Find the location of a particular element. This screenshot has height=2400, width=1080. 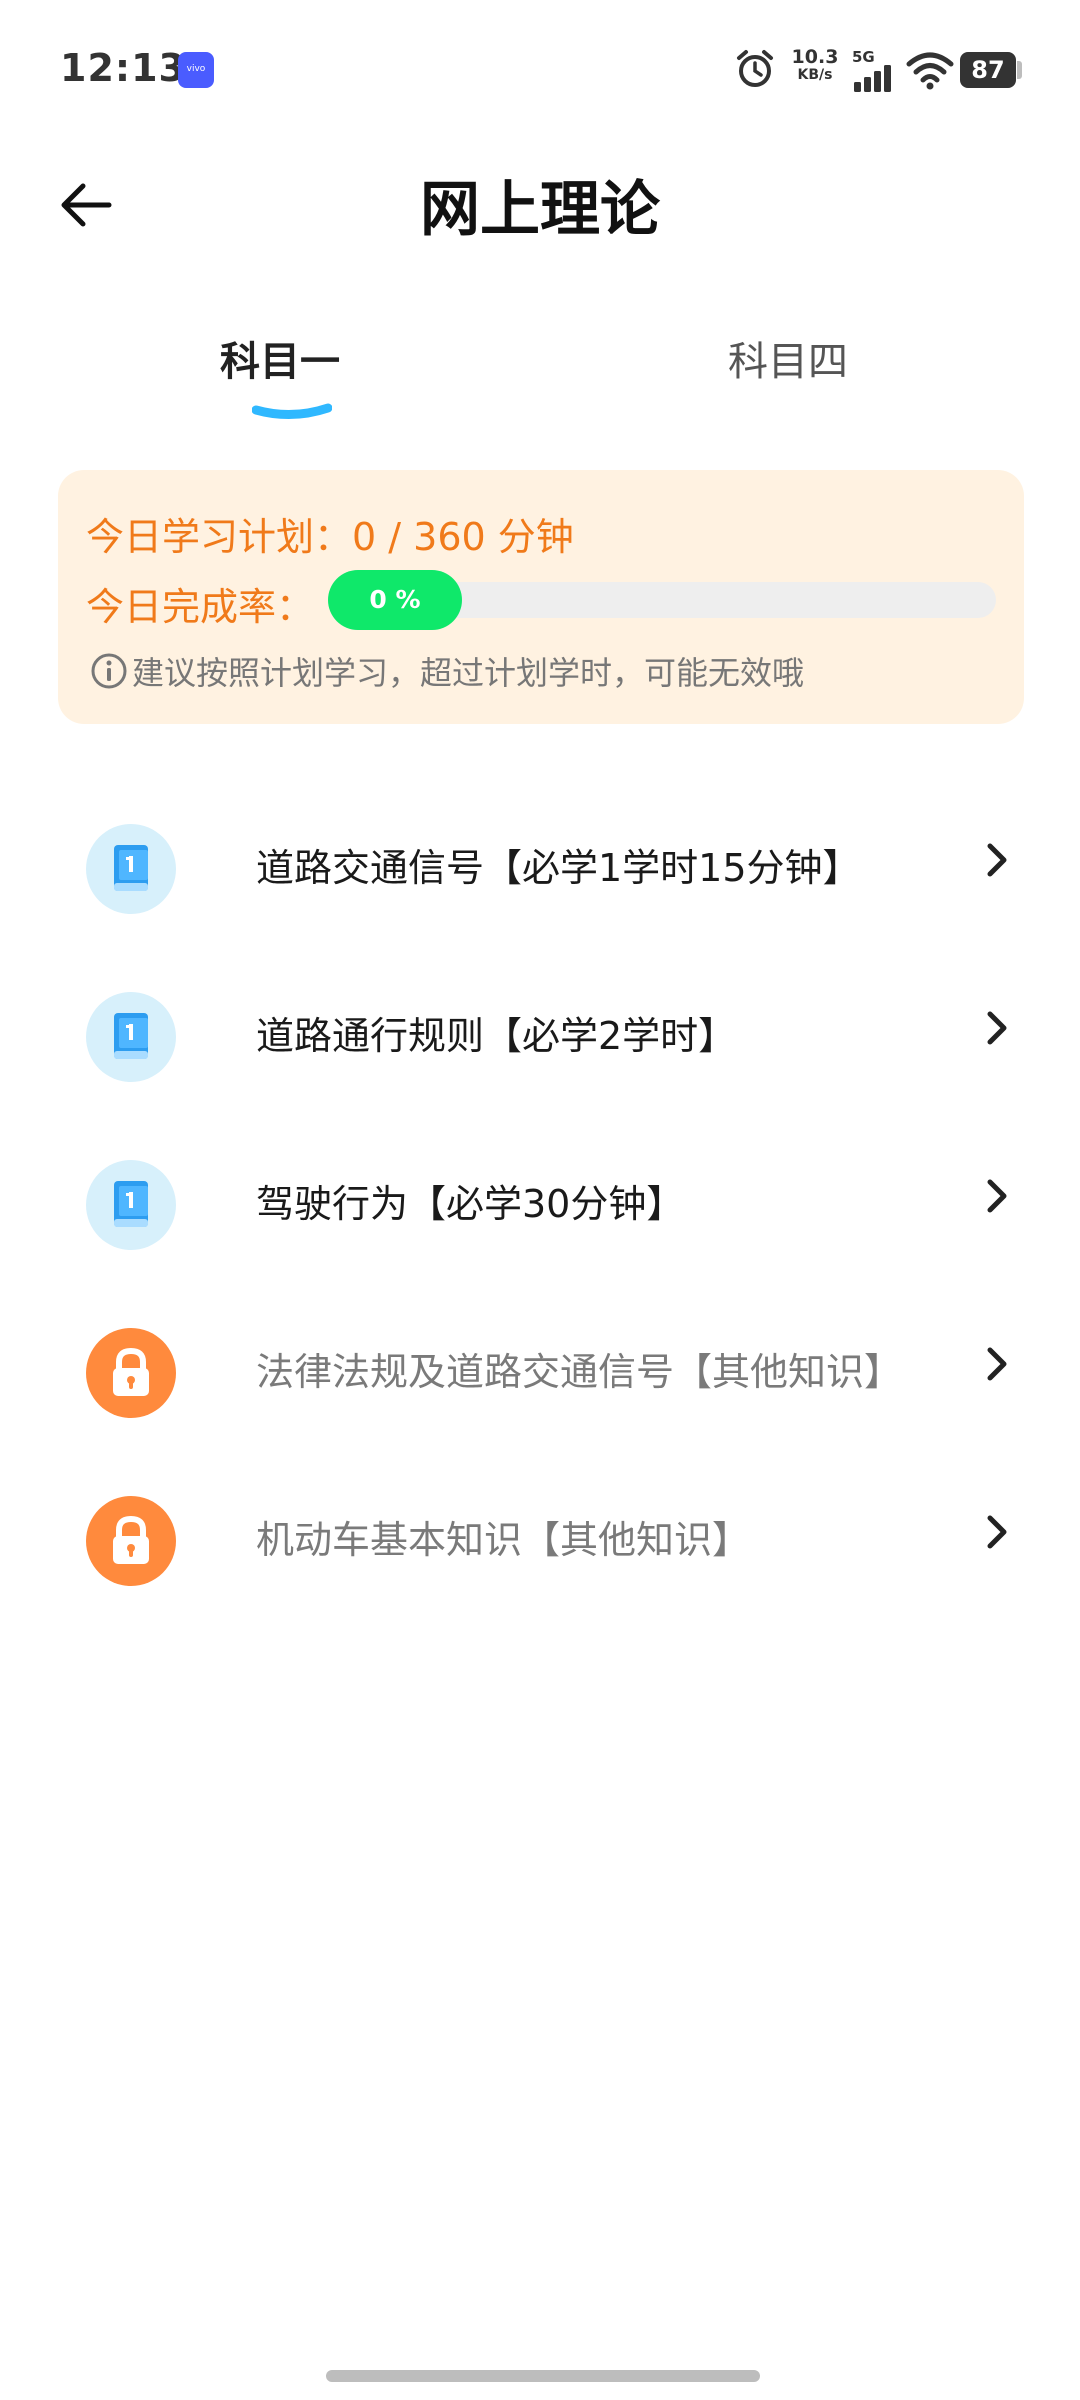

network-speed-unit: KB/s is located at coordinates (815, 75).